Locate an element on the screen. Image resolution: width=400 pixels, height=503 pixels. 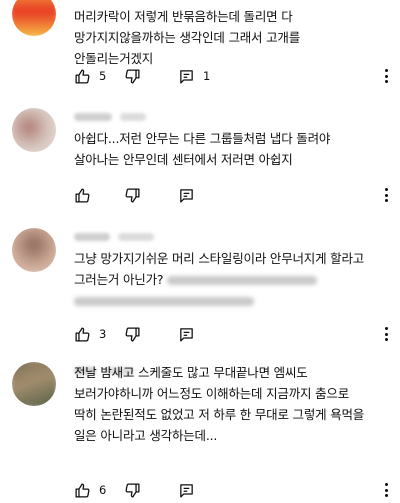
like-button: 5 is located at coordinates (99, 76).